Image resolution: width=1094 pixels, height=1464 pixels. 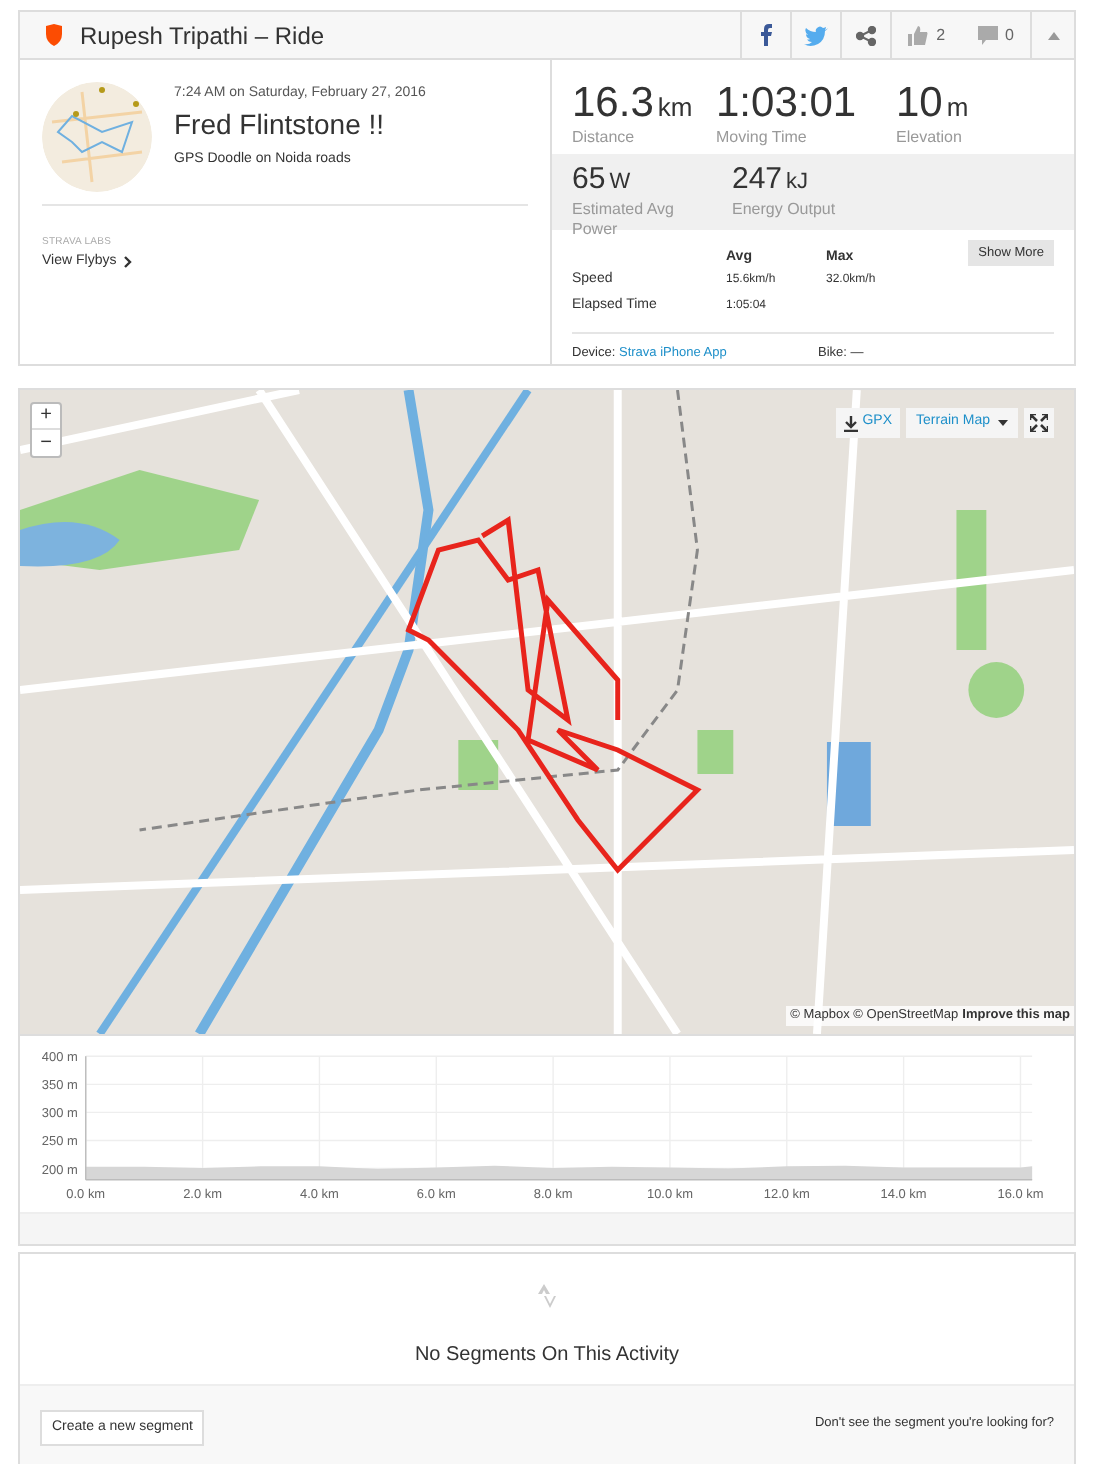 I want to click on stat-unit: m, so click(x=957, y=107).